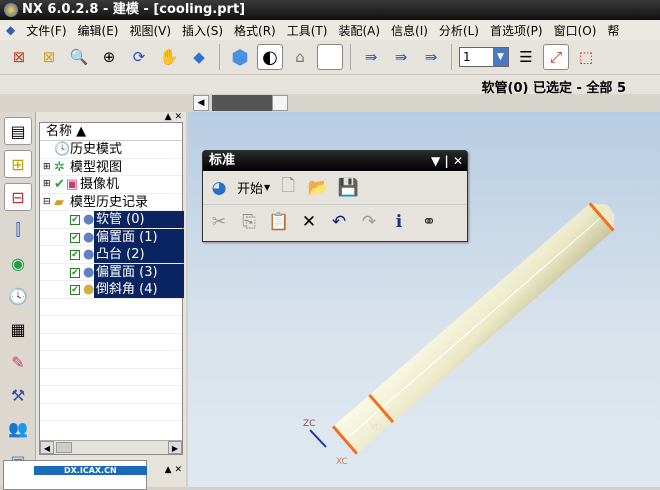 The width and height of the screenshot is (660, 490). Describe the element at coordinates (300, 57) in the screenshot. I see `background-icon: ⌂` at that location.